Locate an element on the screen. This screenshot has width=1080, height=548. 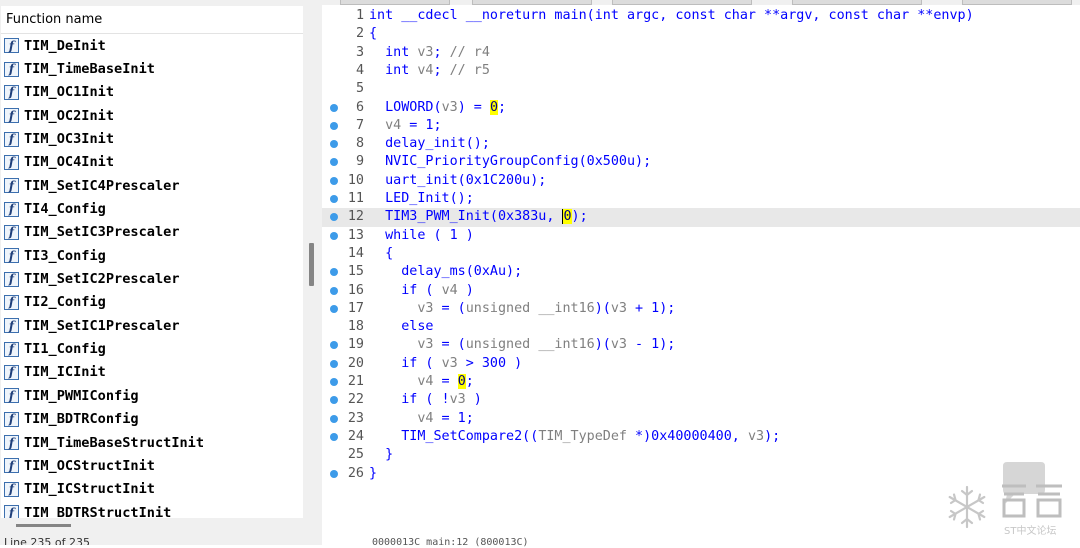
code-line: 4 int v4; // r5 is located at coordinates (701, 71).